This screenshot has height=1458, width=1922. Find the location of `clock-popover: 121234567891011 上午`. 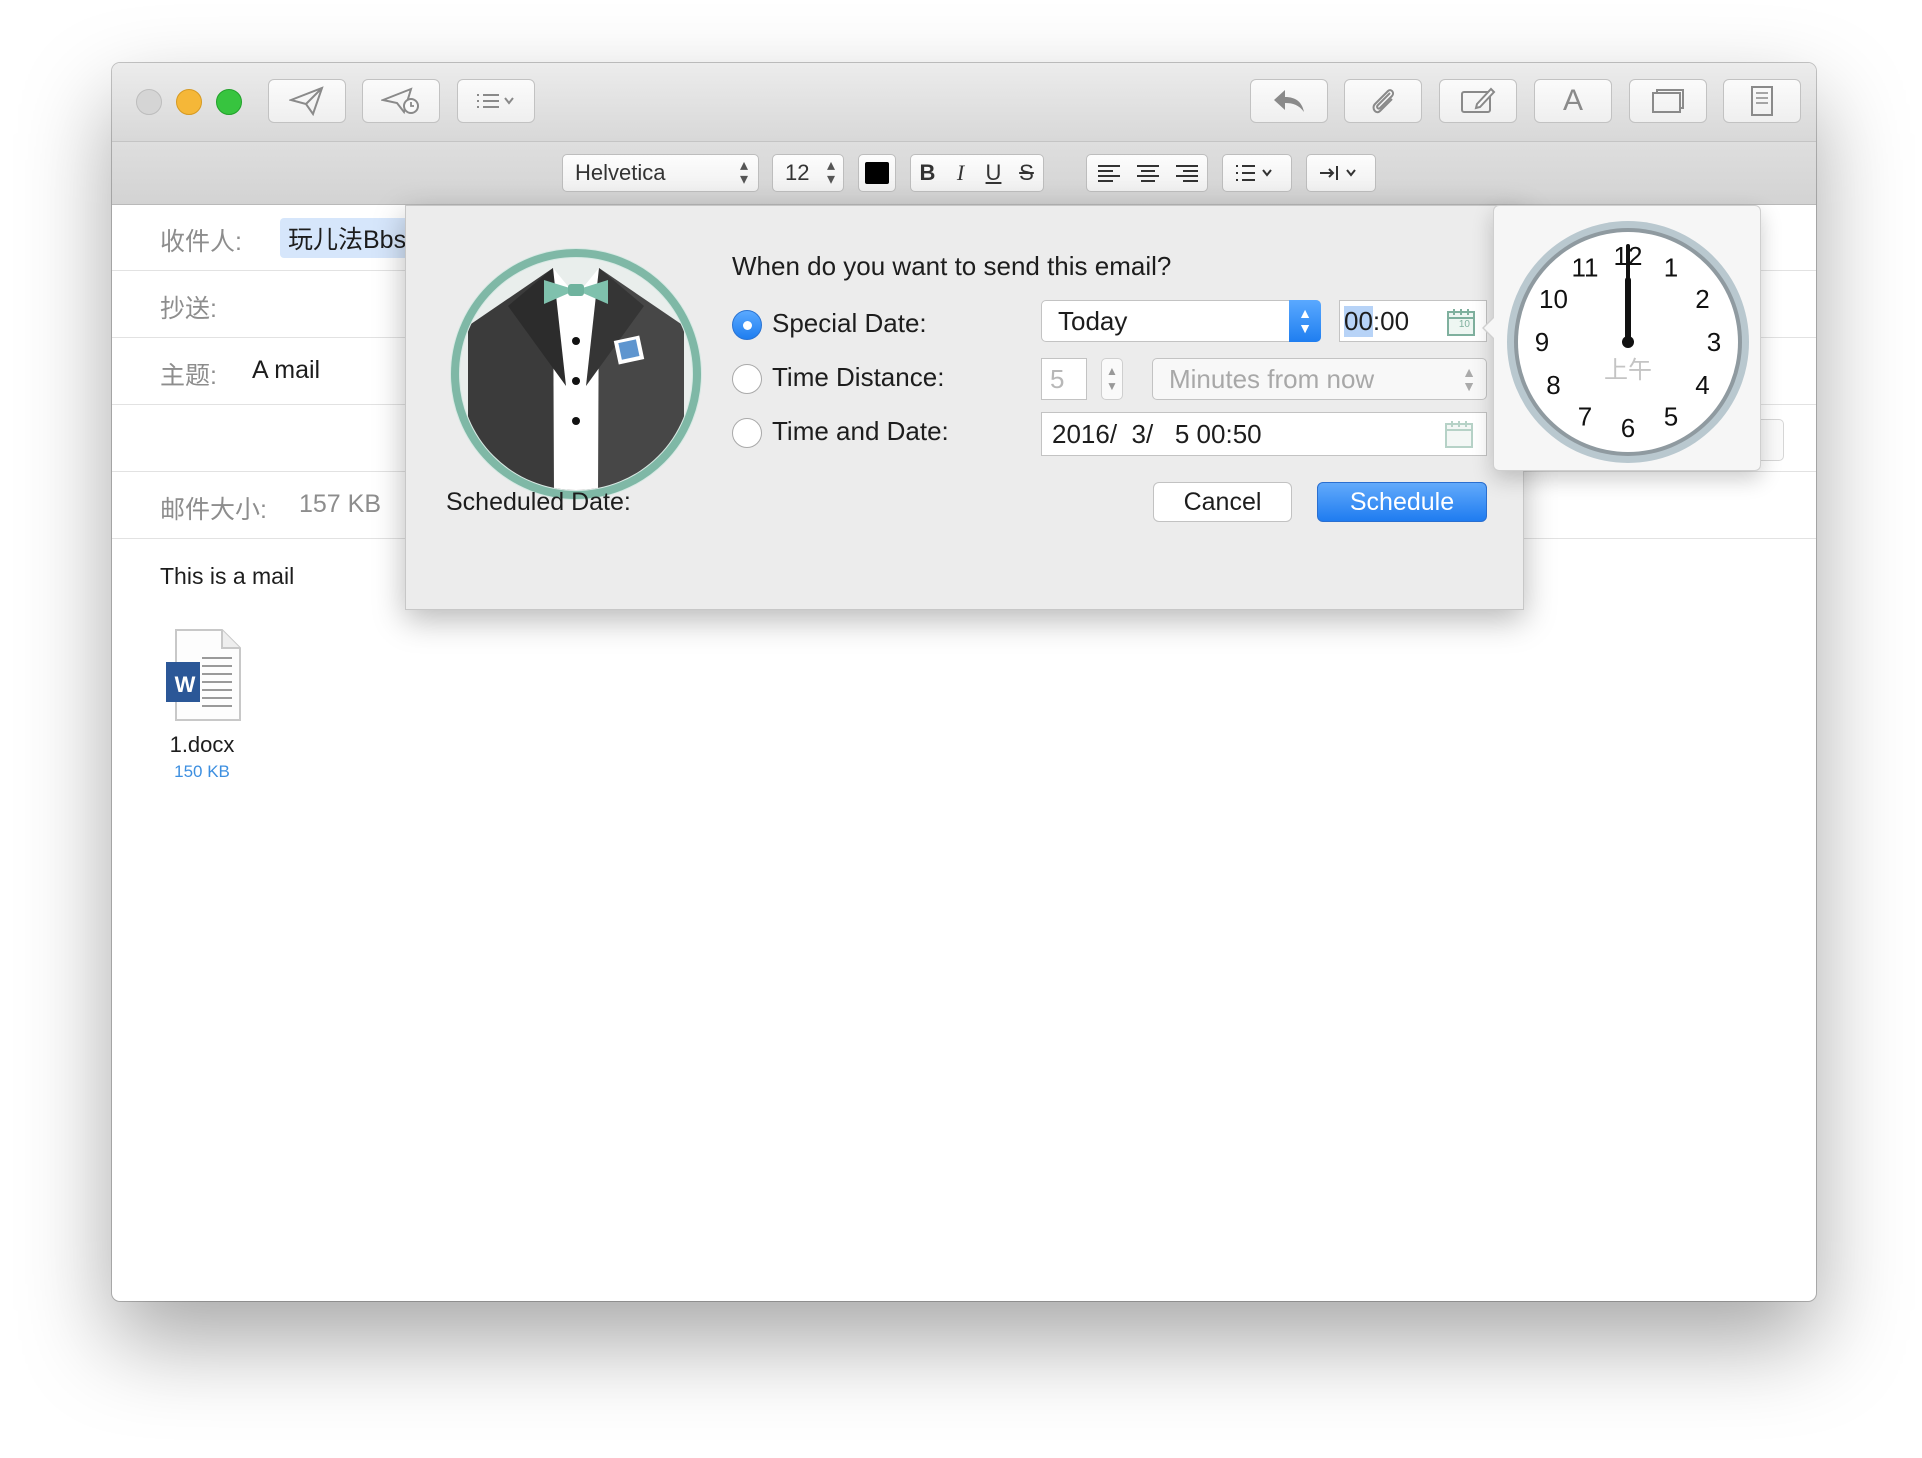

clock-popover: 121234567891011 上午 is located at coordinates (1621, 338).